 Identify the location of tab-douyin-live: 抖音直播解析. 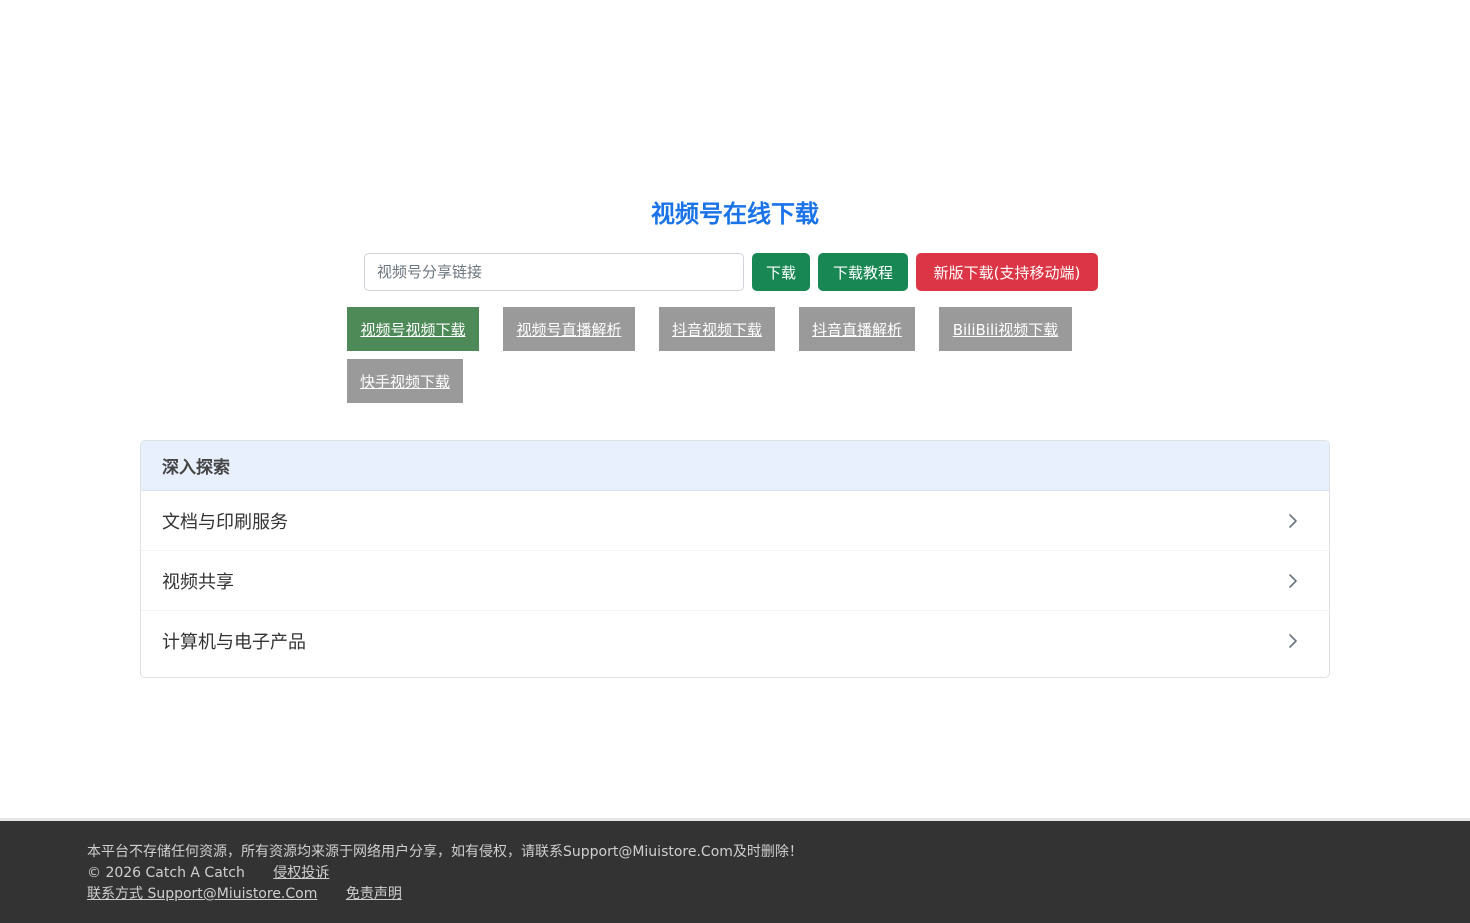
(857, 329).